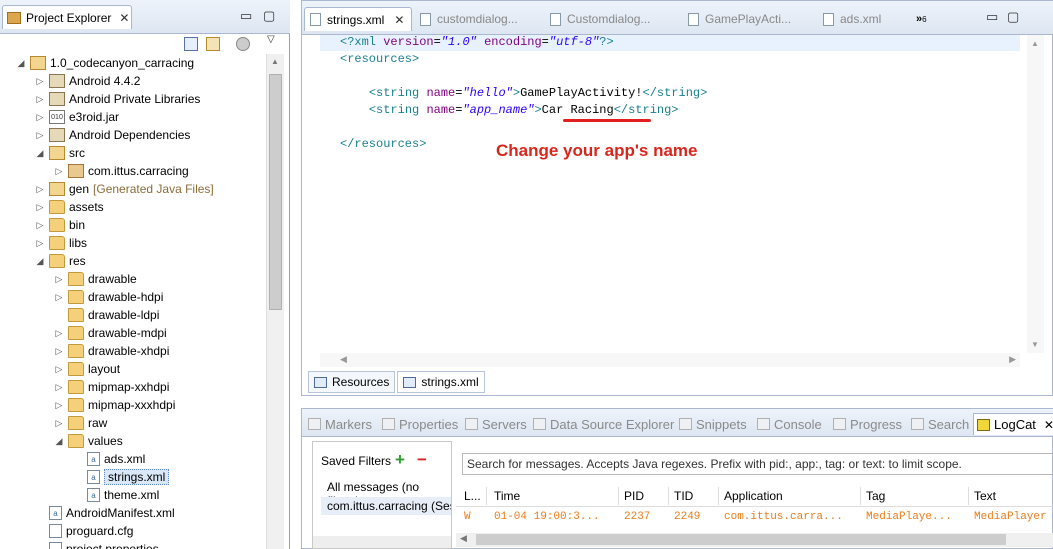  What do you see at coordinates (69, 207) in the screenshot?
I see `tree-item: ▷ assets` at bounding box center [69, 207].